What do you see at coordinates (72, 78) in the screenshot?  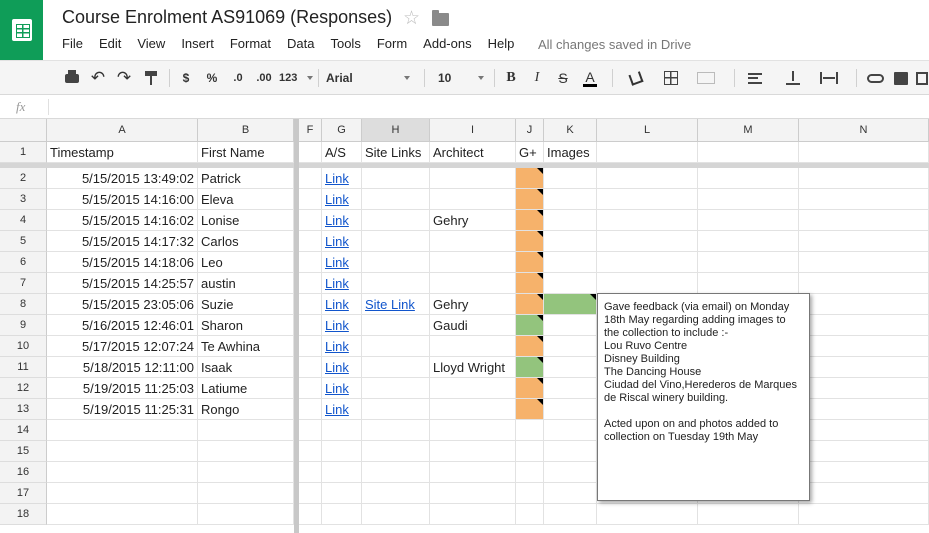 I see `print-icon` at bounding box center [72, 78].